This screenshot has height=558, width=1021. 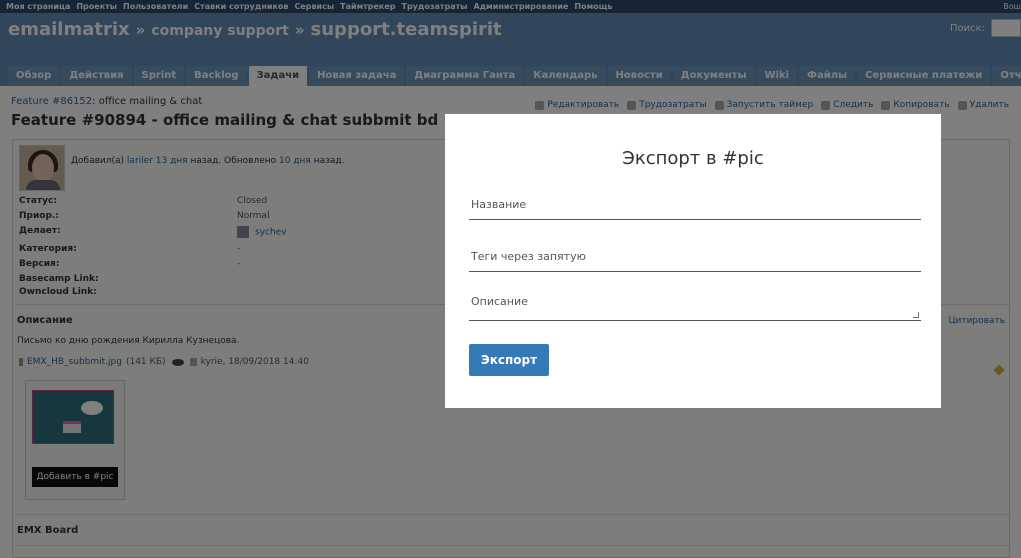 I want to click on tags-placeholder: Теги через запятую, so click(x=528, y=256).